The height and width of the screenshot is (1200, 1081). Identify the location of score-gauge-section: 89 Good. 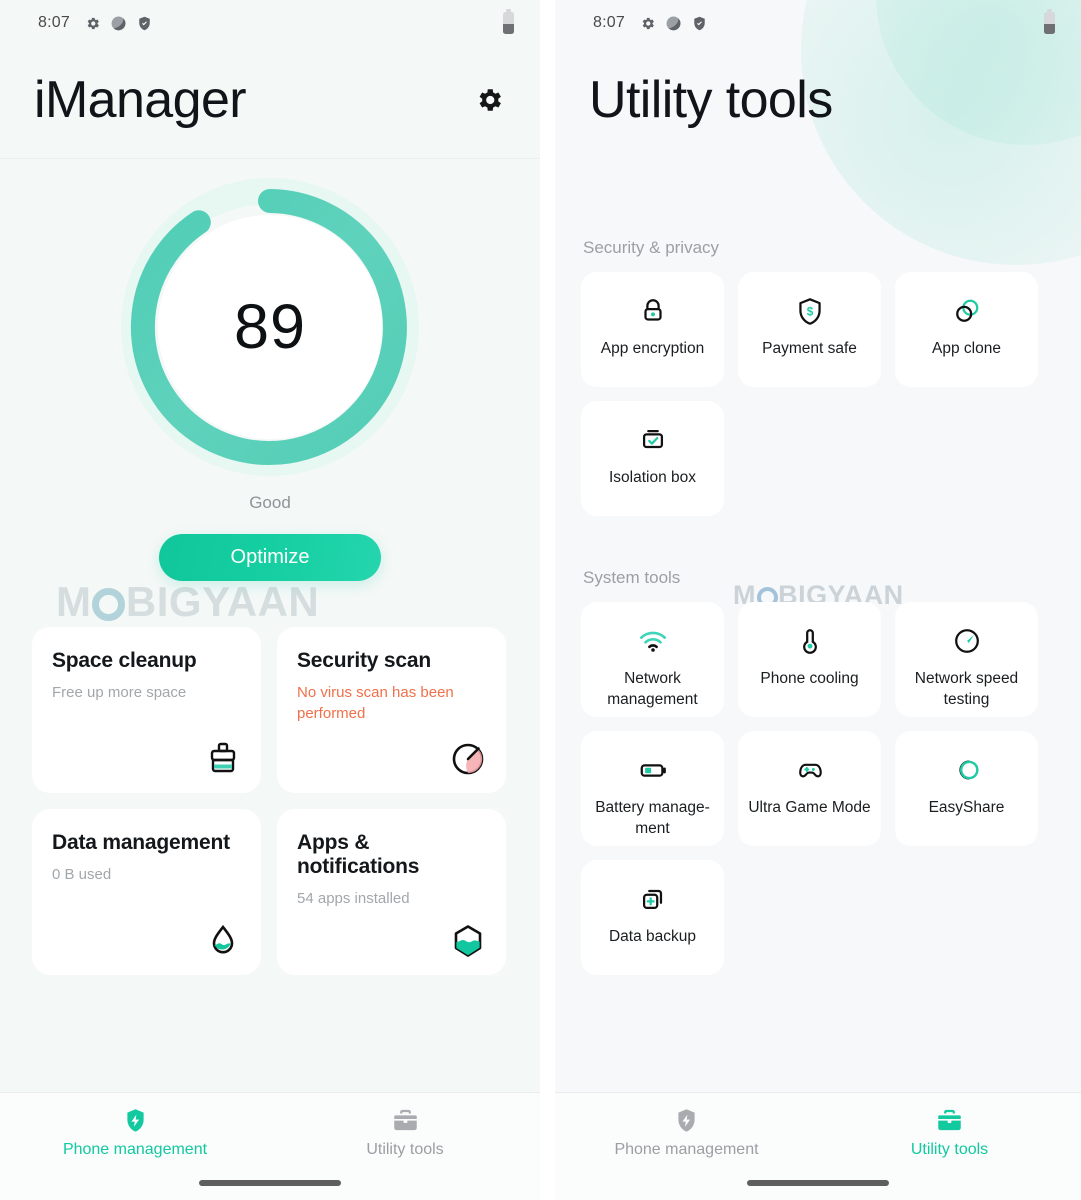
(270, 336).